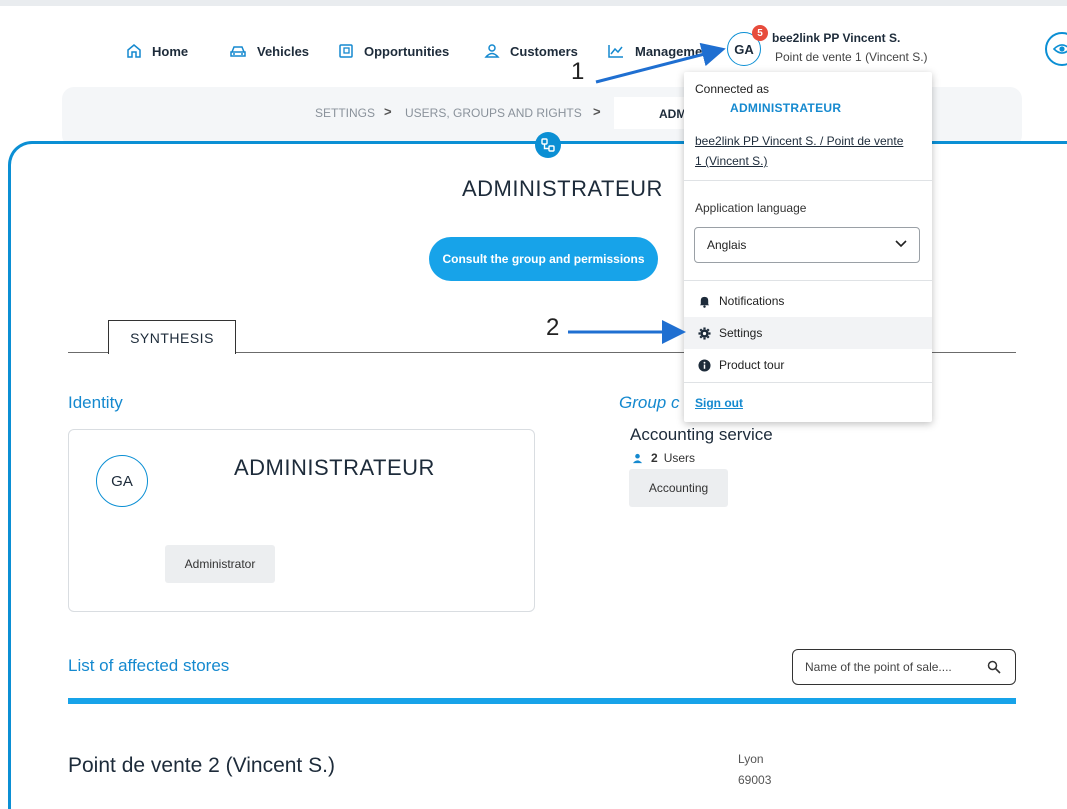  Describe the element at coordinates (647, 193) in the screenshot. I see `annotation-arrows` at that location.